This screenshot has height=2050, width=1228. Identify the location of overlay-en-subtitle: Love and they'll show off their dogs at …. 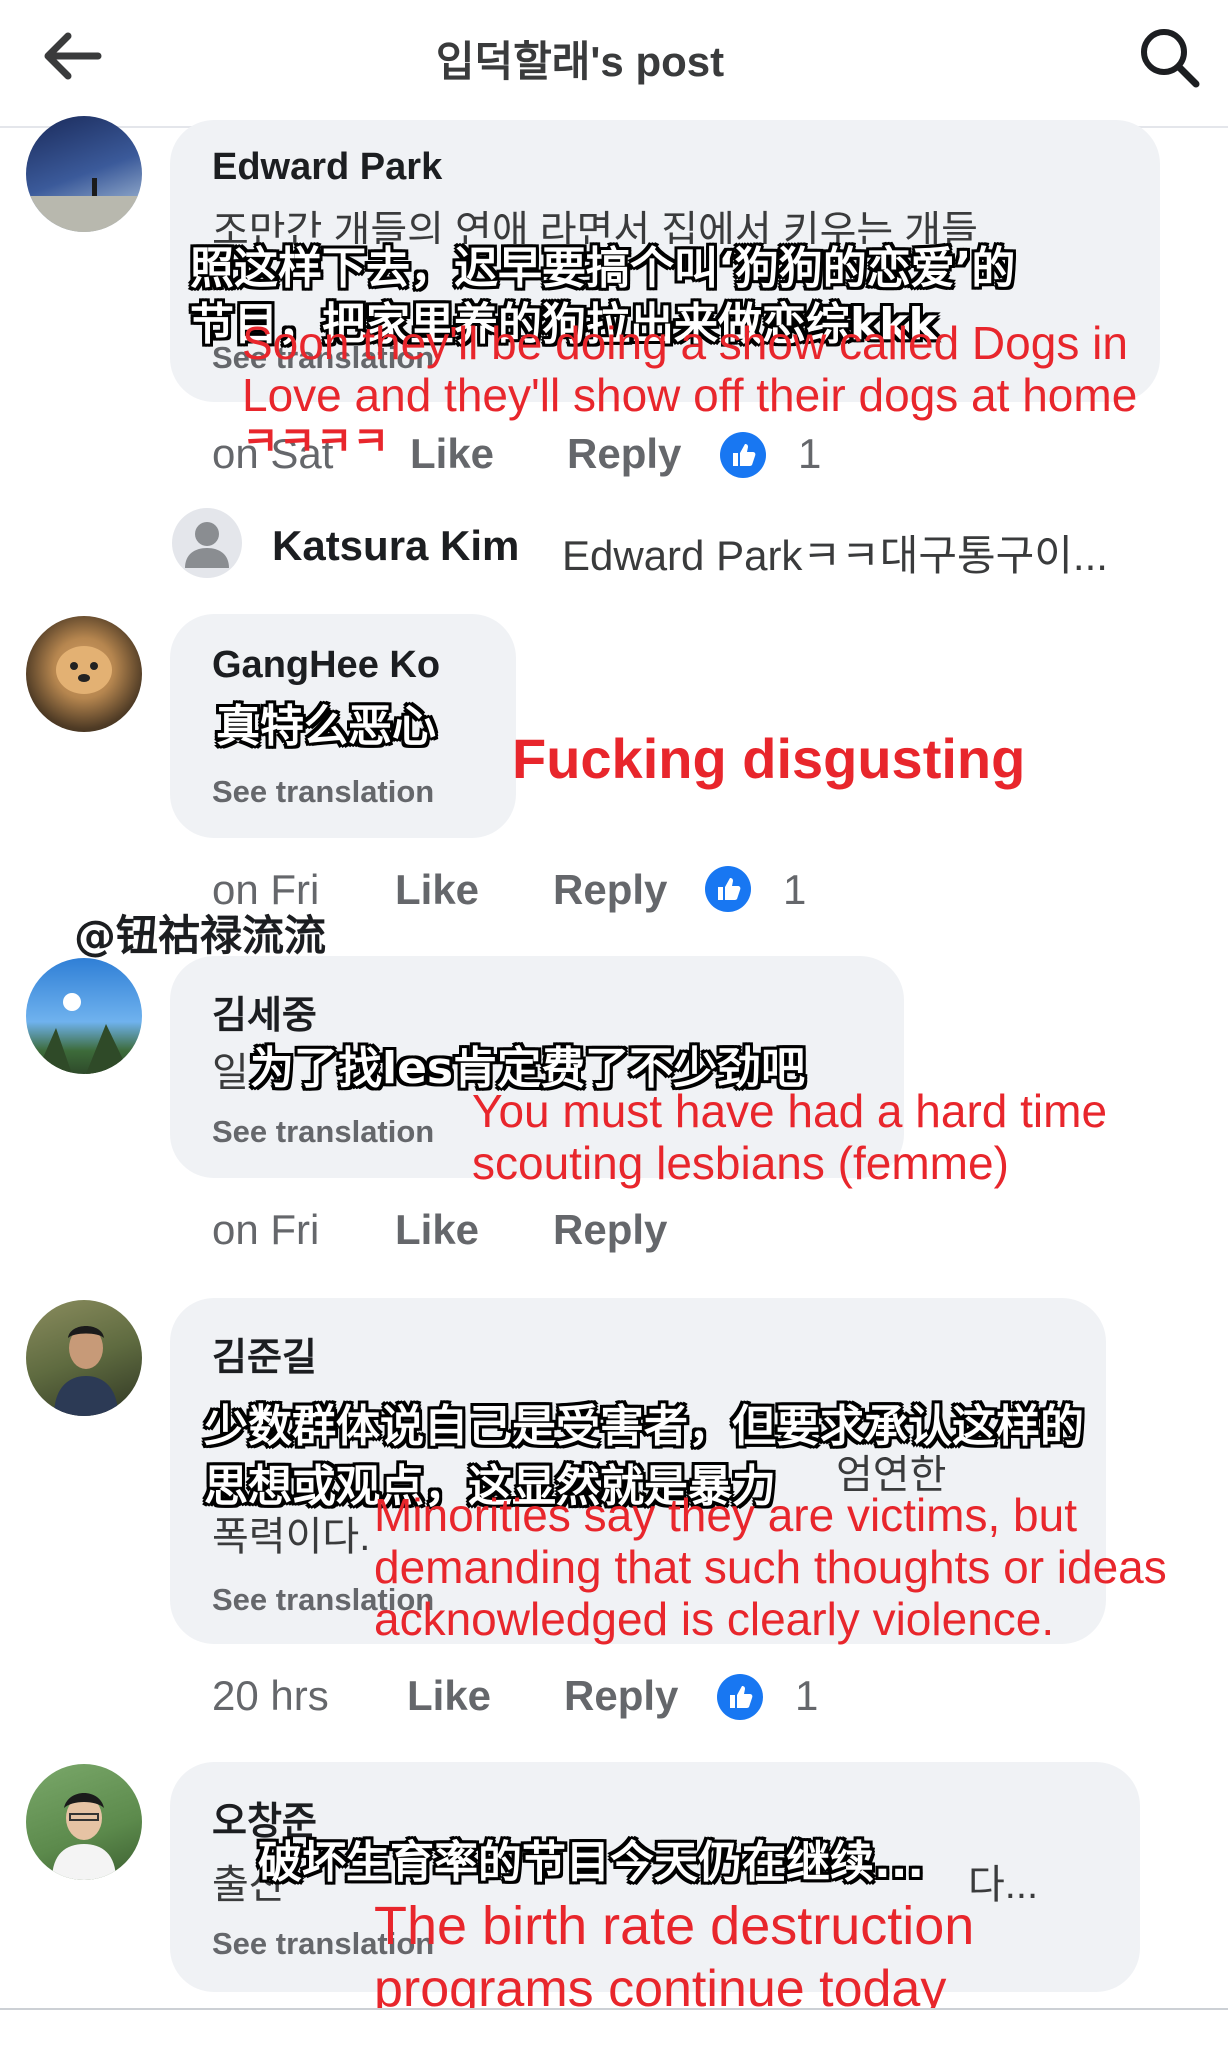
(690, 395).